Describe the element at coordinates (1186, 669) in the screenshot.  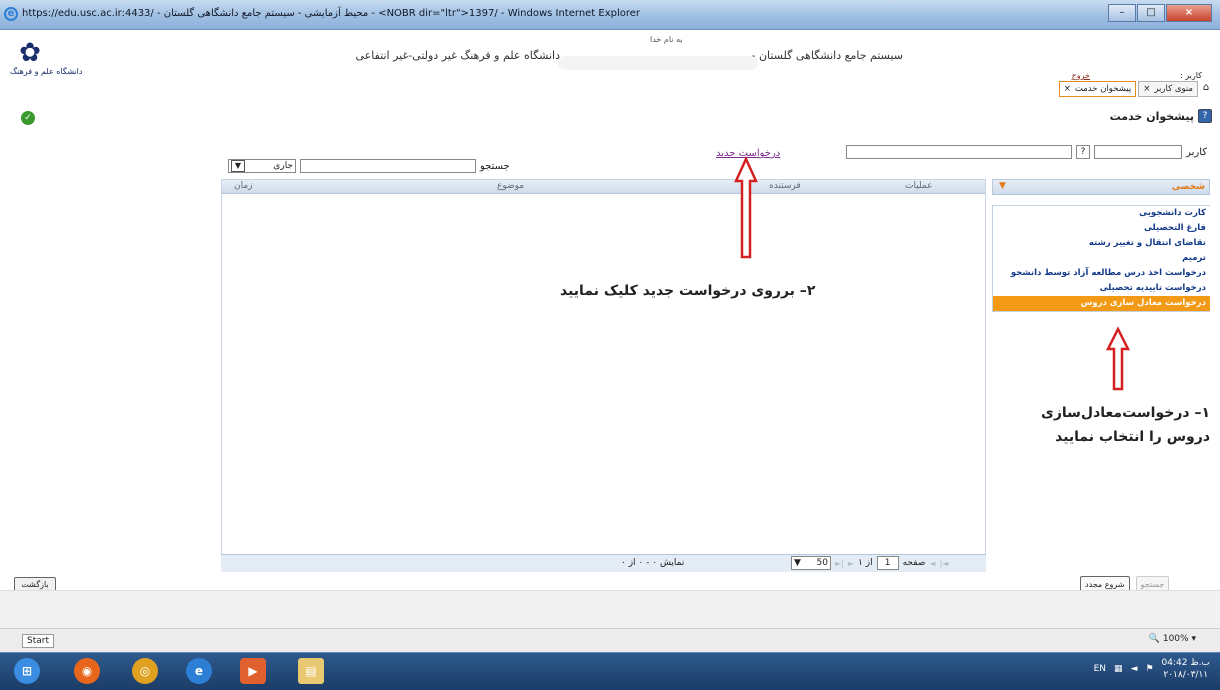
I see `clock: 04:42 ب.ظ ۲۰۱۸/۰۳/۱۱` at that location.